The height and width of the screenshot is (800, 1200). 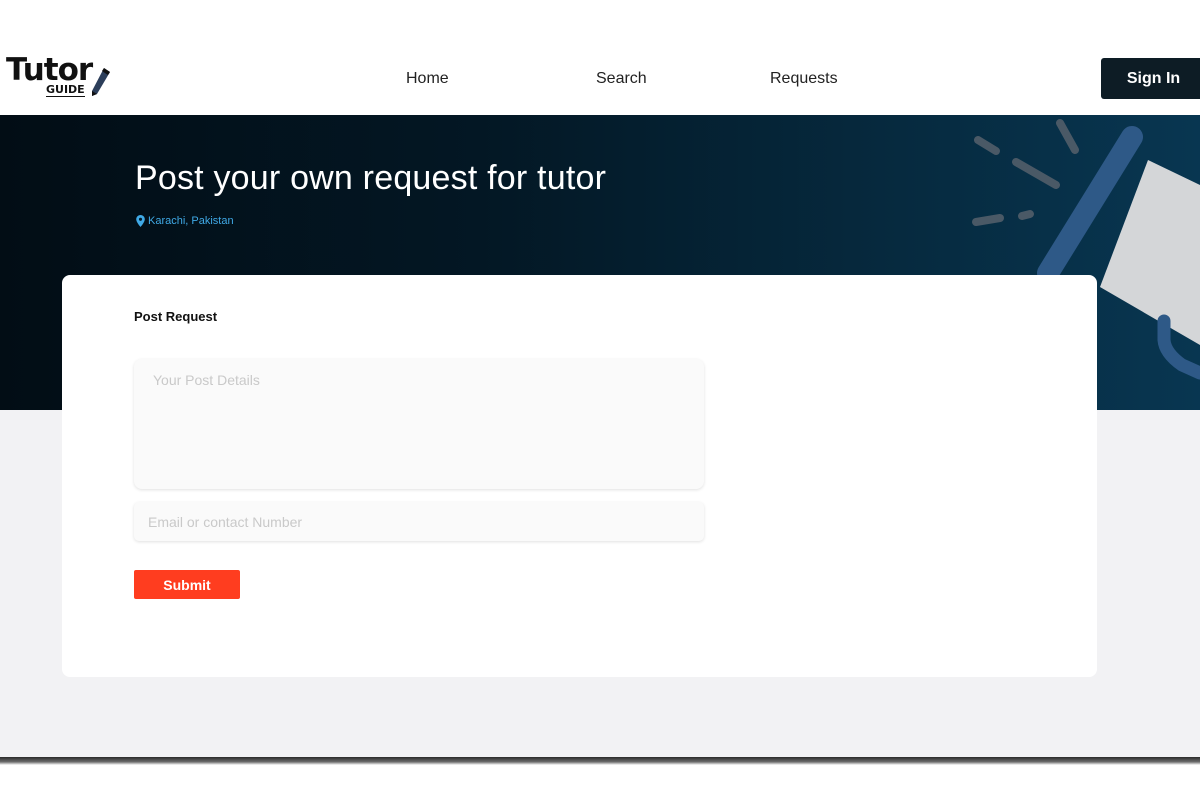 I want to click on card-title: Post Request, so click(x=176, y=316).